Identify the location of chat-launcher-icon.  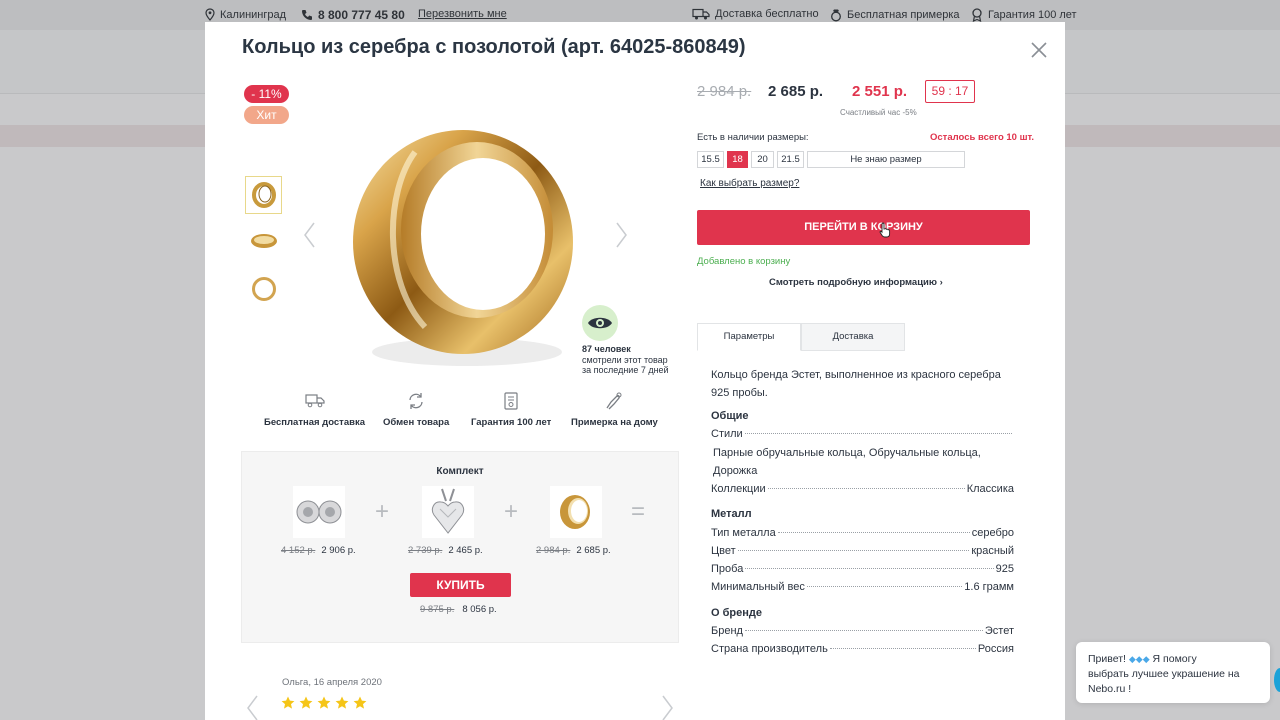
(1277, 680).